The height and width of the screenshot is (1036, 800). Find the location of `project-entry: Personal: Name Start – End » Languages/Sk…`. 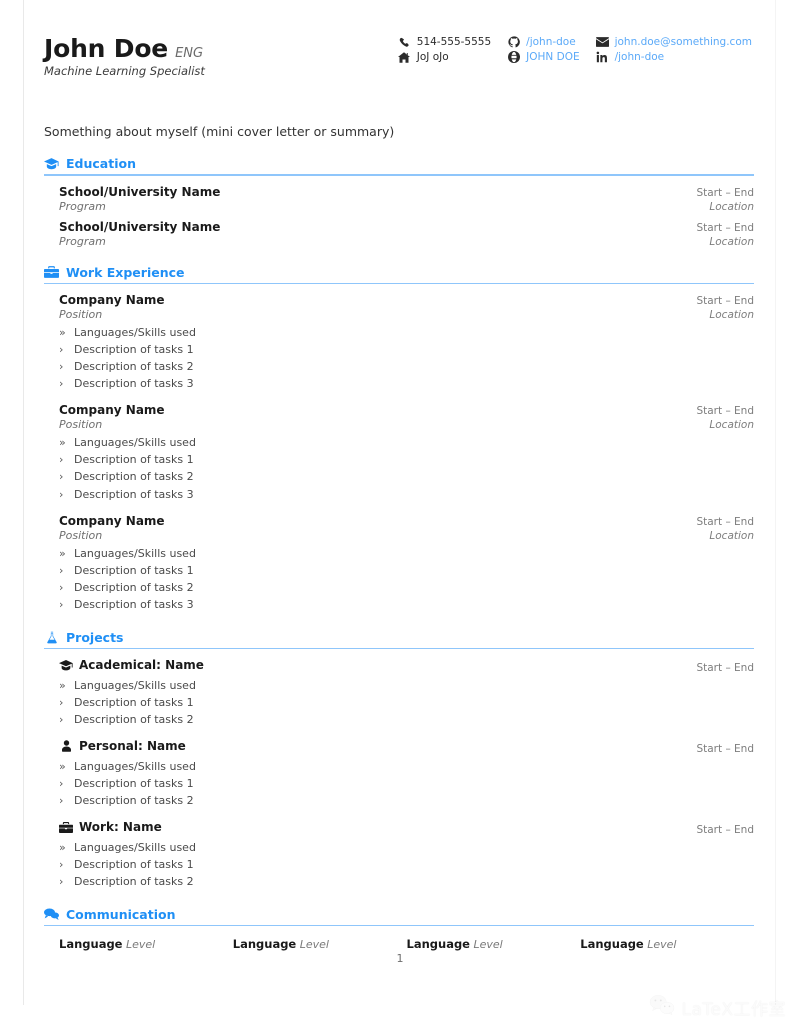

project-entry: Personal: Name Start – End » Languages/Sk… is located at coordinates (406, 774).